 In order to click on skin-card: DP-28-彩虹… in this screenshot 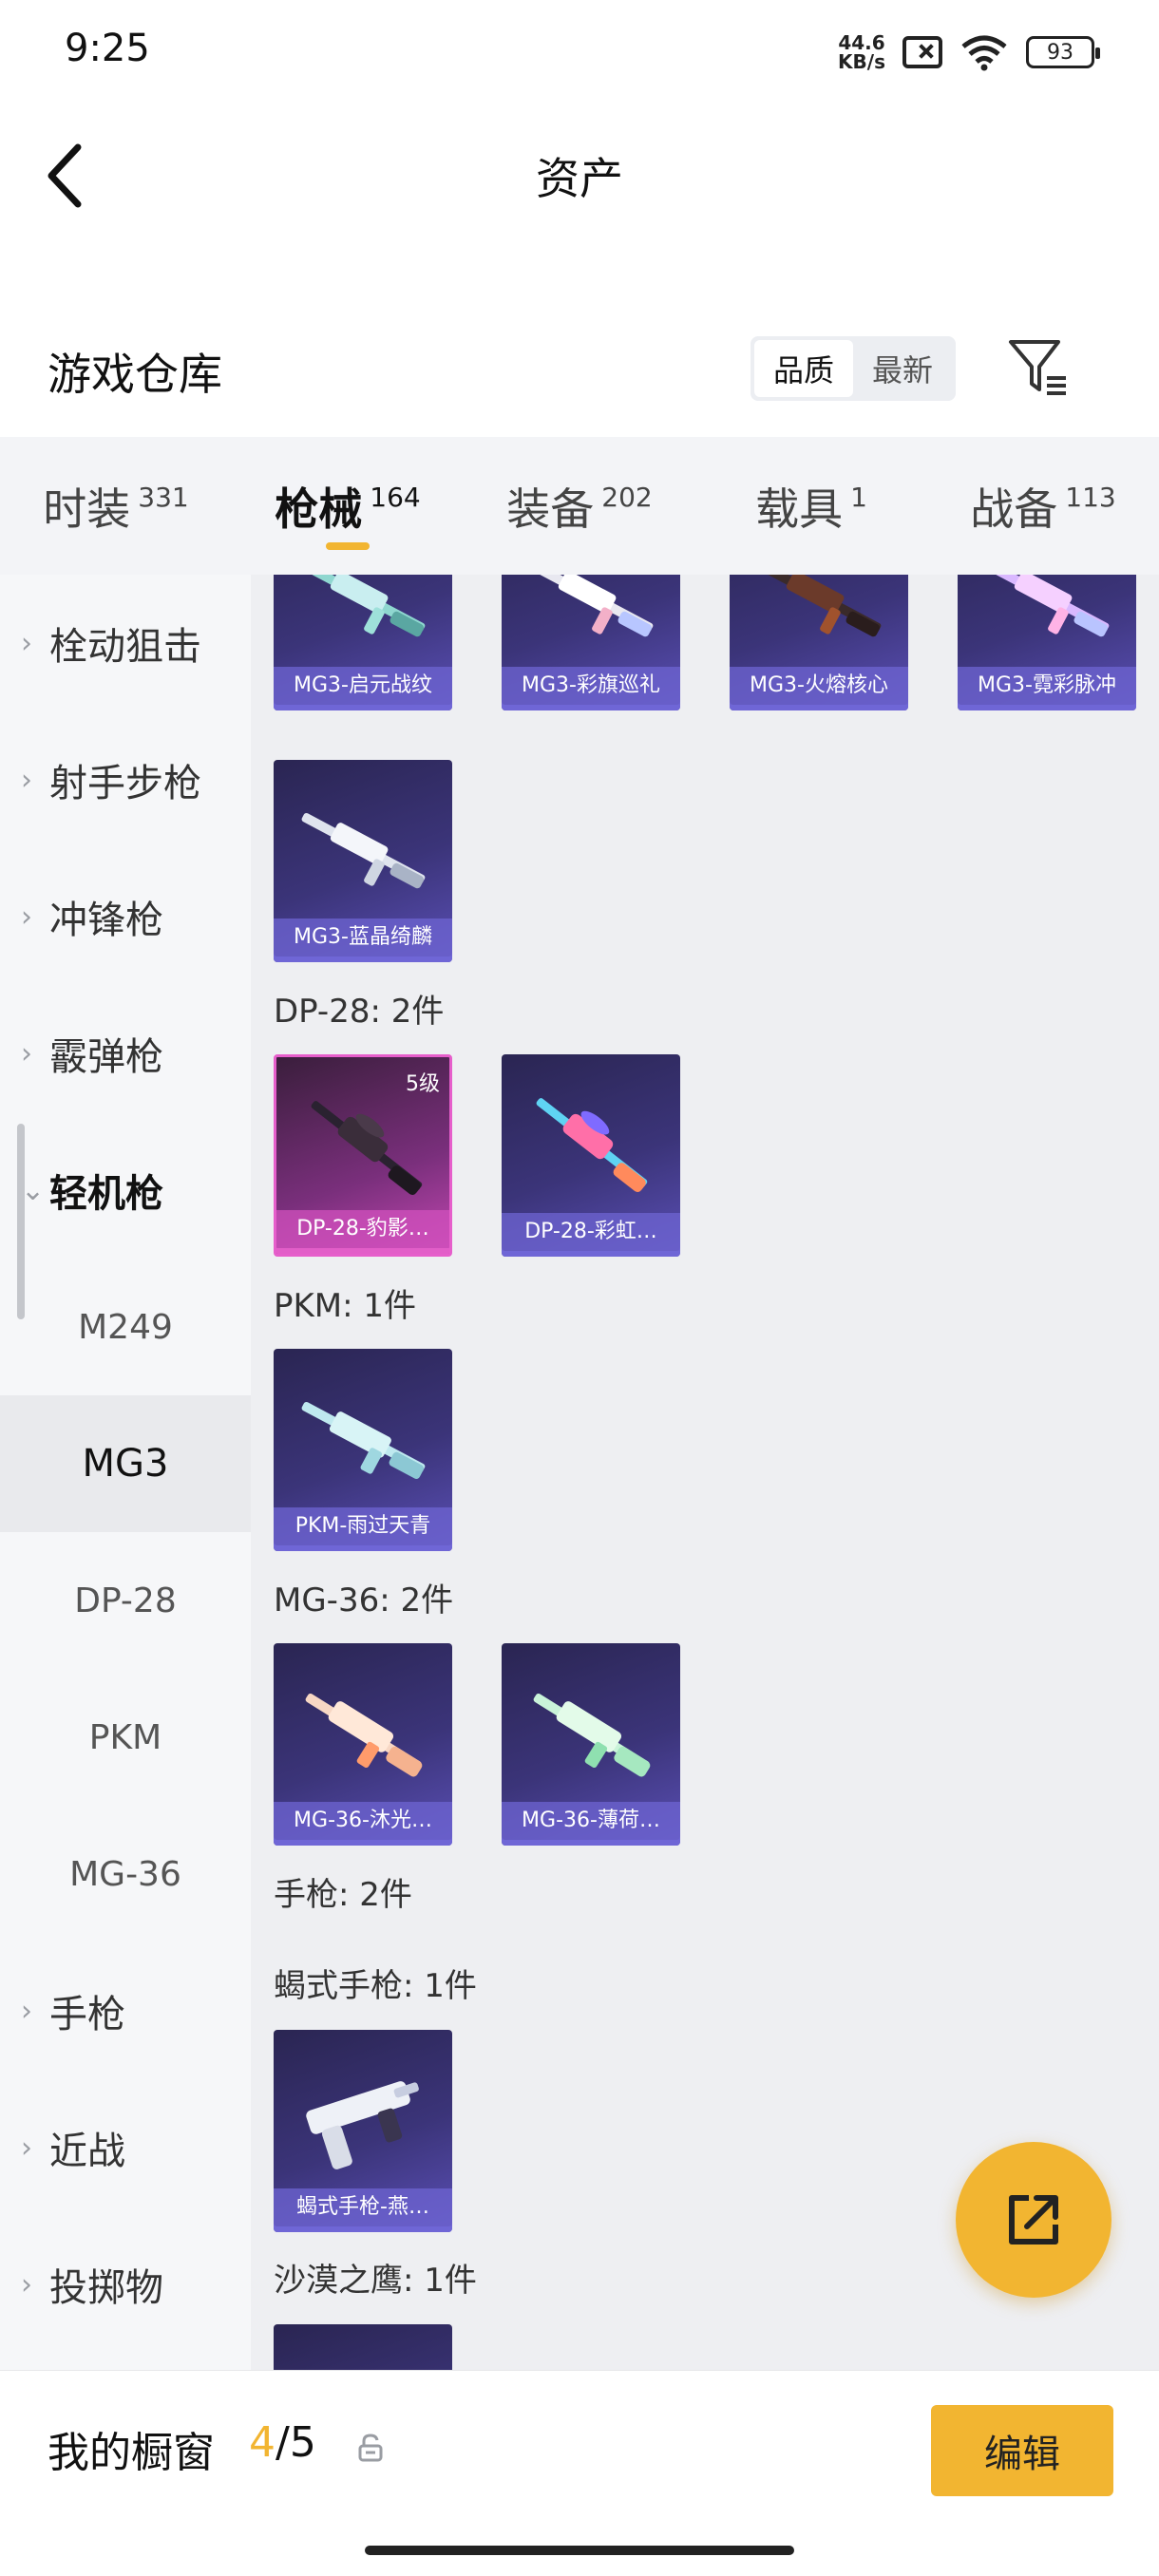, I will do `click(591, 1155)`.